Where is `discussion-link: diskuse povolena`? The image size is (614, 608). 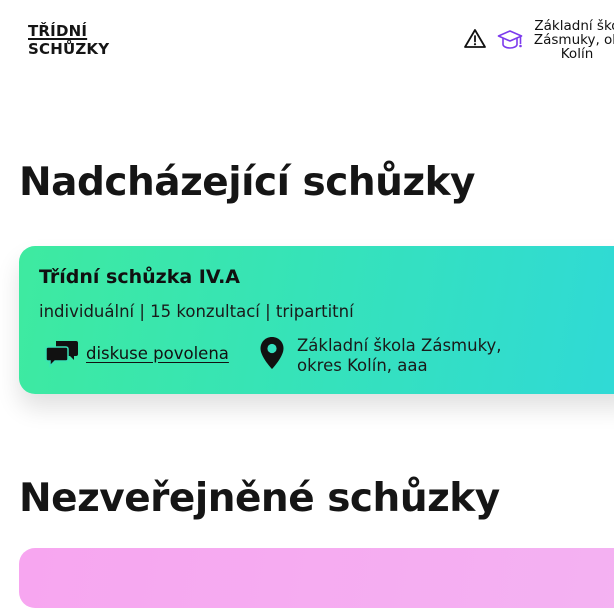
discussion-link: diskuse povolena is located at coordinates (157, 353).